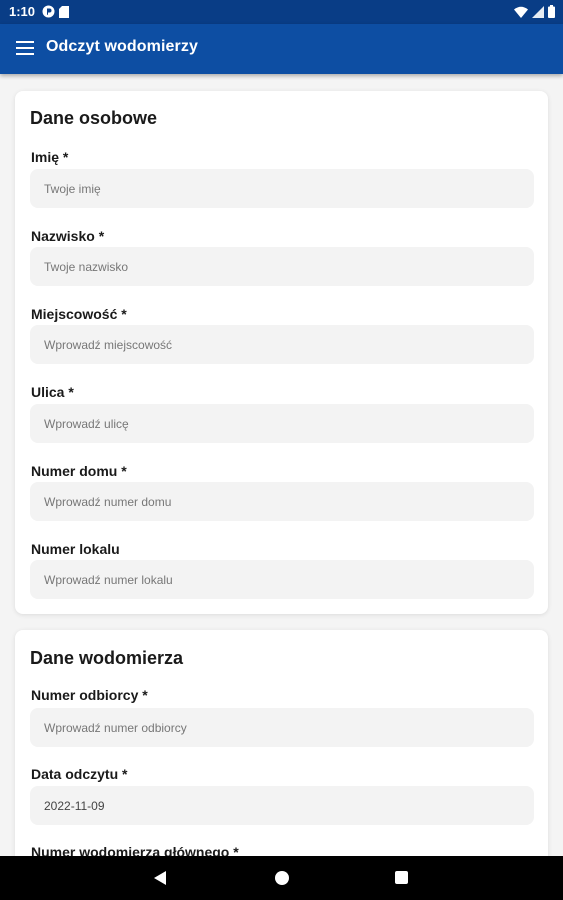 Image resolution: width=563 pixels, height=900 pixels. Describe the element at coordinates (94, 118) in the screenshot. I see `personal-data-heading: Dane osobowe` at that location.